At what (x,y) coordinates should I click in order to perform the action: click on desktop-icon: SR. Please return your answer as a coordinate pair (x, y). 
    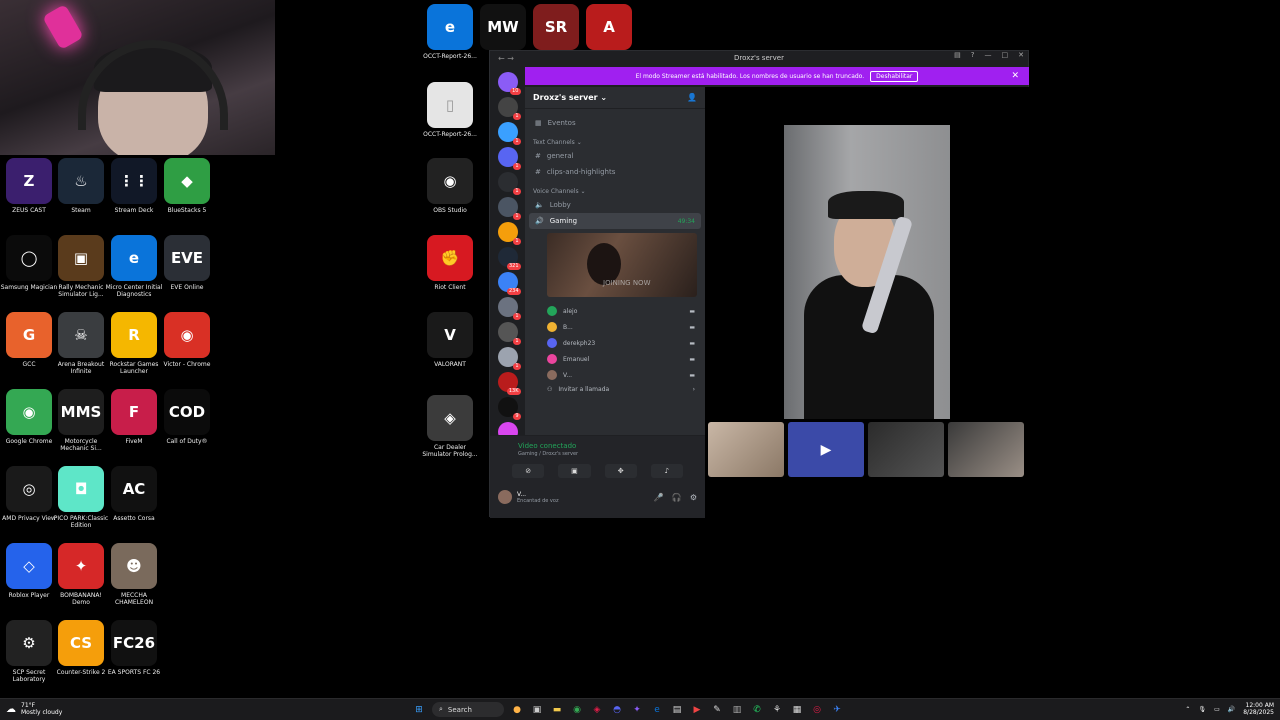
    Looking at the image, I should click on (556, 28).